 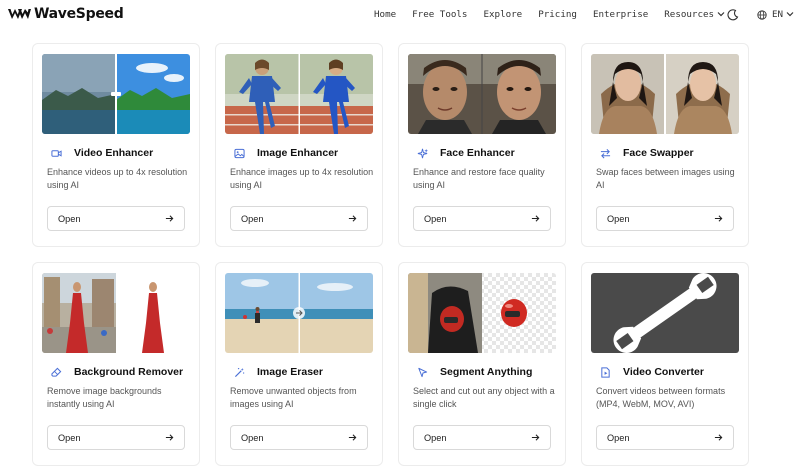 I want to click on eraser-icon, so click(x=56, y=372).